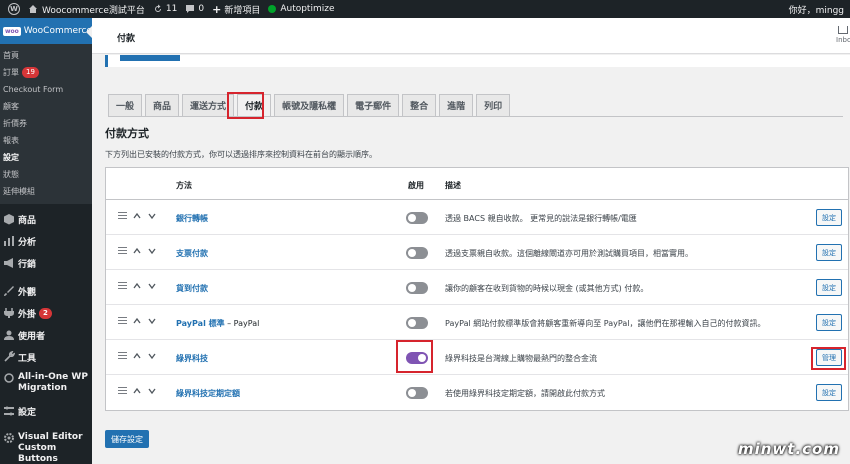 This screenshot has height=464, width=850. I want to click on notice-banner, so click(477, 61).